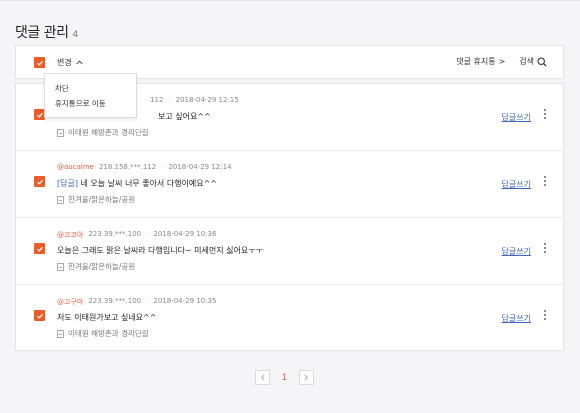 The width and height of the screenshot is (580, 413). I want to click on comment-ip: 112, so click(157, 100).